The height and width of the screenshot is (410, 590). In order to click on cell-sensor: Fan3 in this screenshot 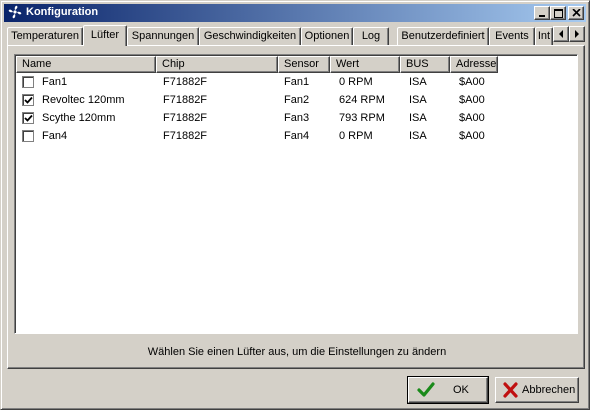, I will do `click(297, 118)`.